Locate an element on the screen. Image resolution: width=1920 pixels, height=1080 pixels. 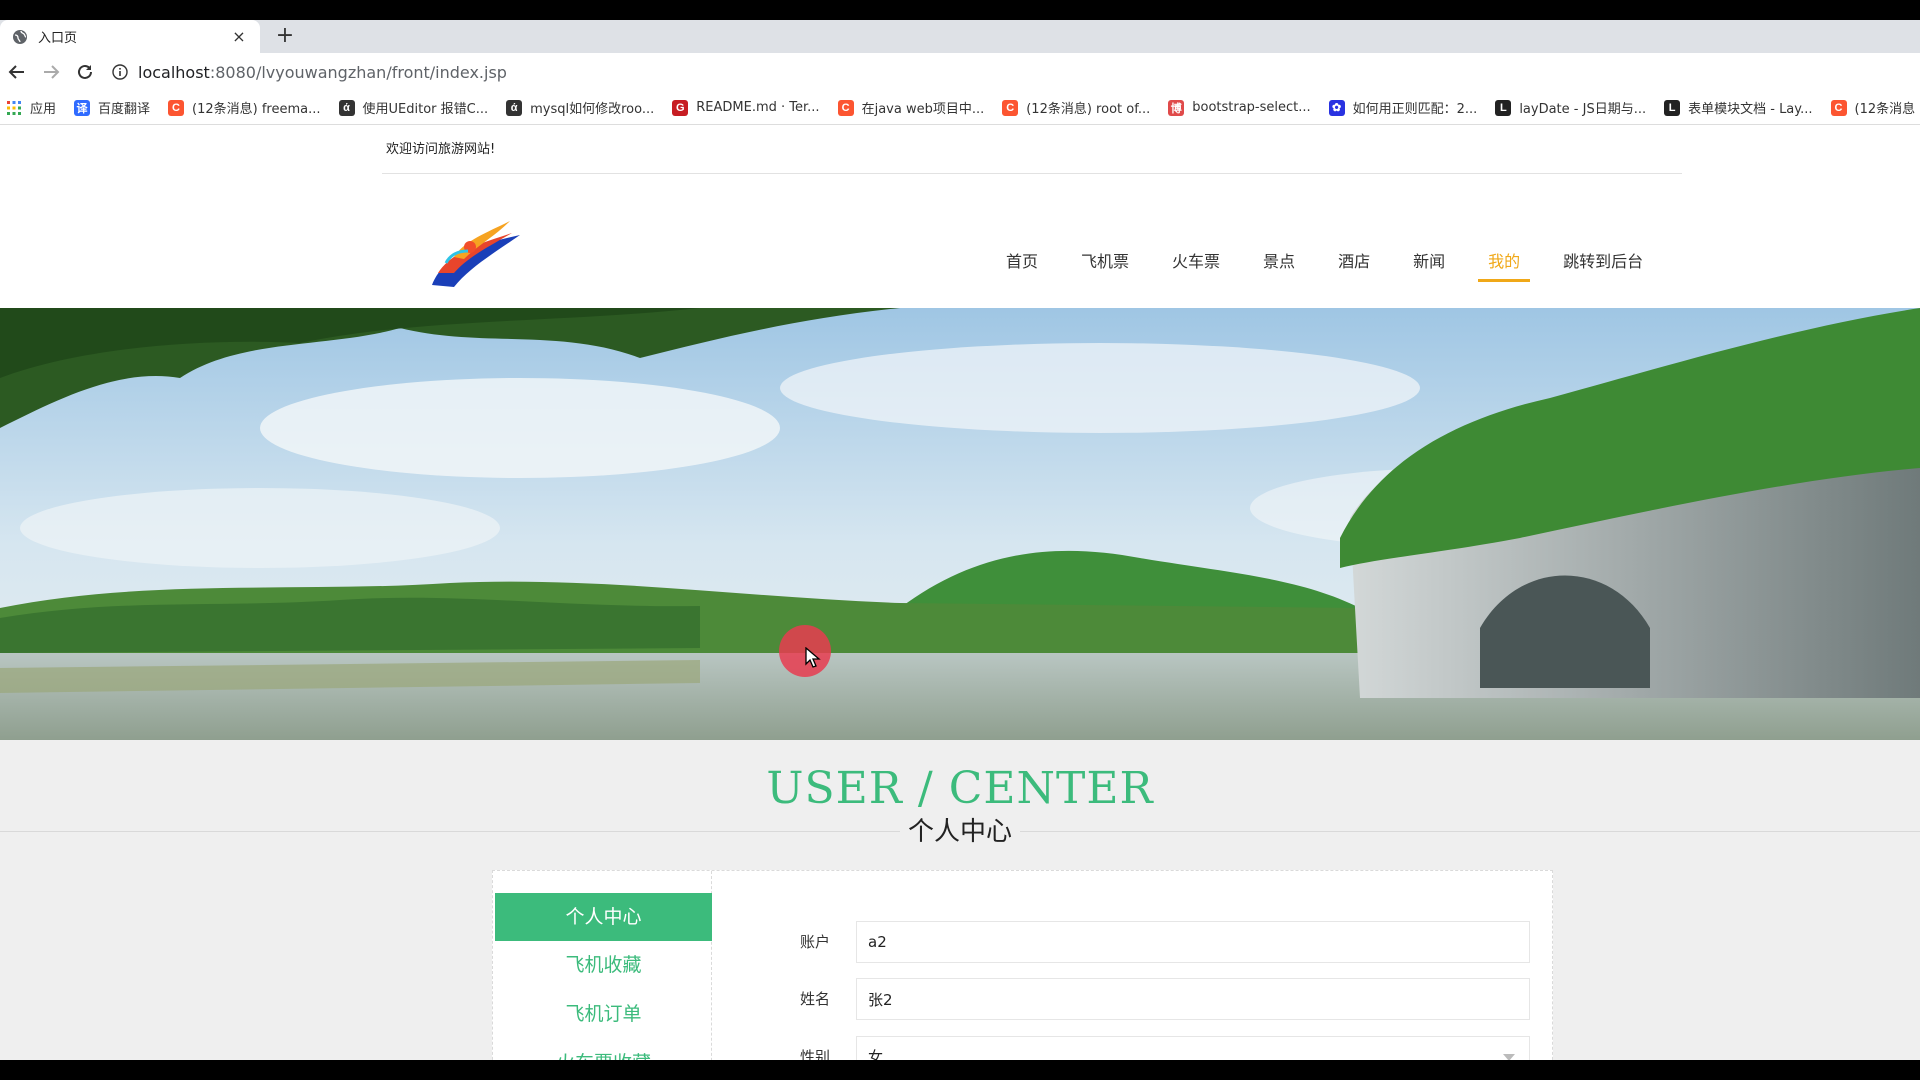
user-side-menu: 个人中心飞机收藏飞机订单火车票收藏 is located at coordinates (603, 965).